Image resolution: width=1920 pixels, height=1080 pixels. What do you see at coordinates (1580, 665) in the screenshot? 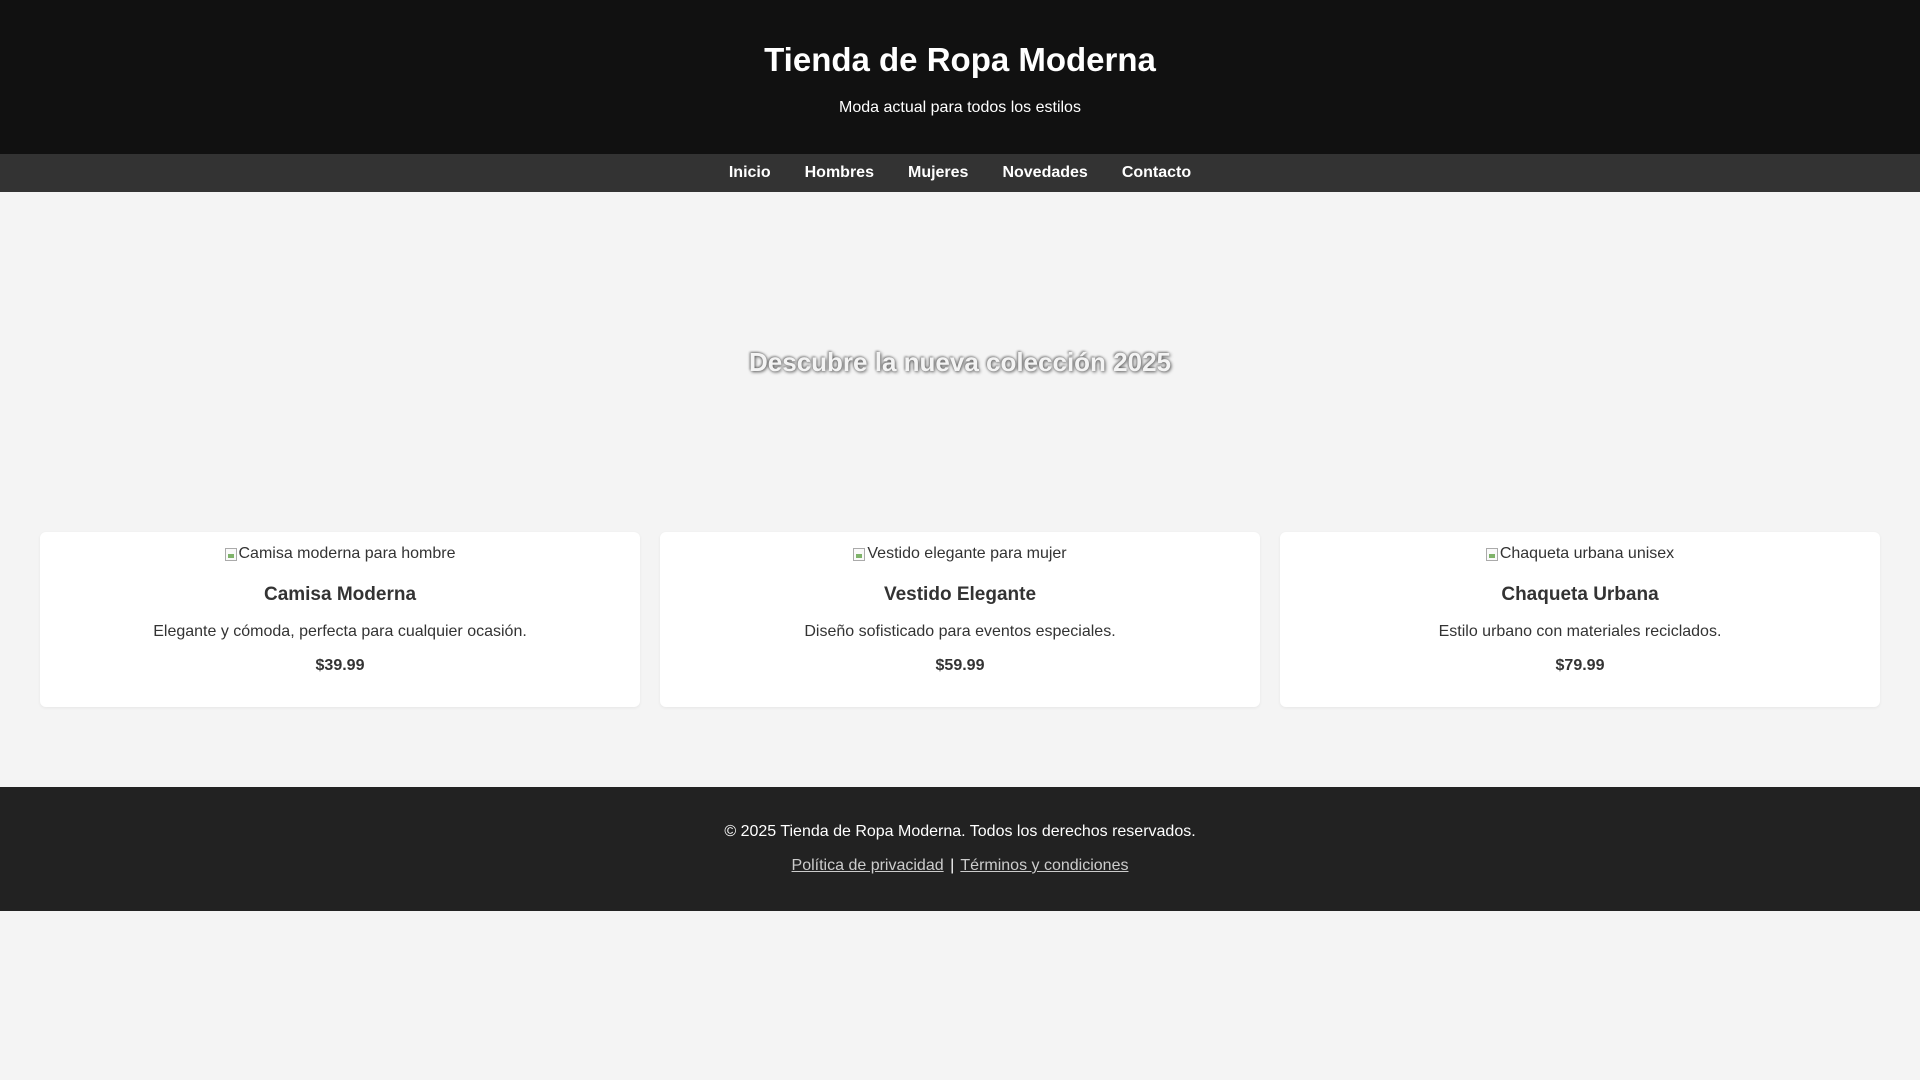
I see `product-price: $79.99` at bounding box center [1580, 665].